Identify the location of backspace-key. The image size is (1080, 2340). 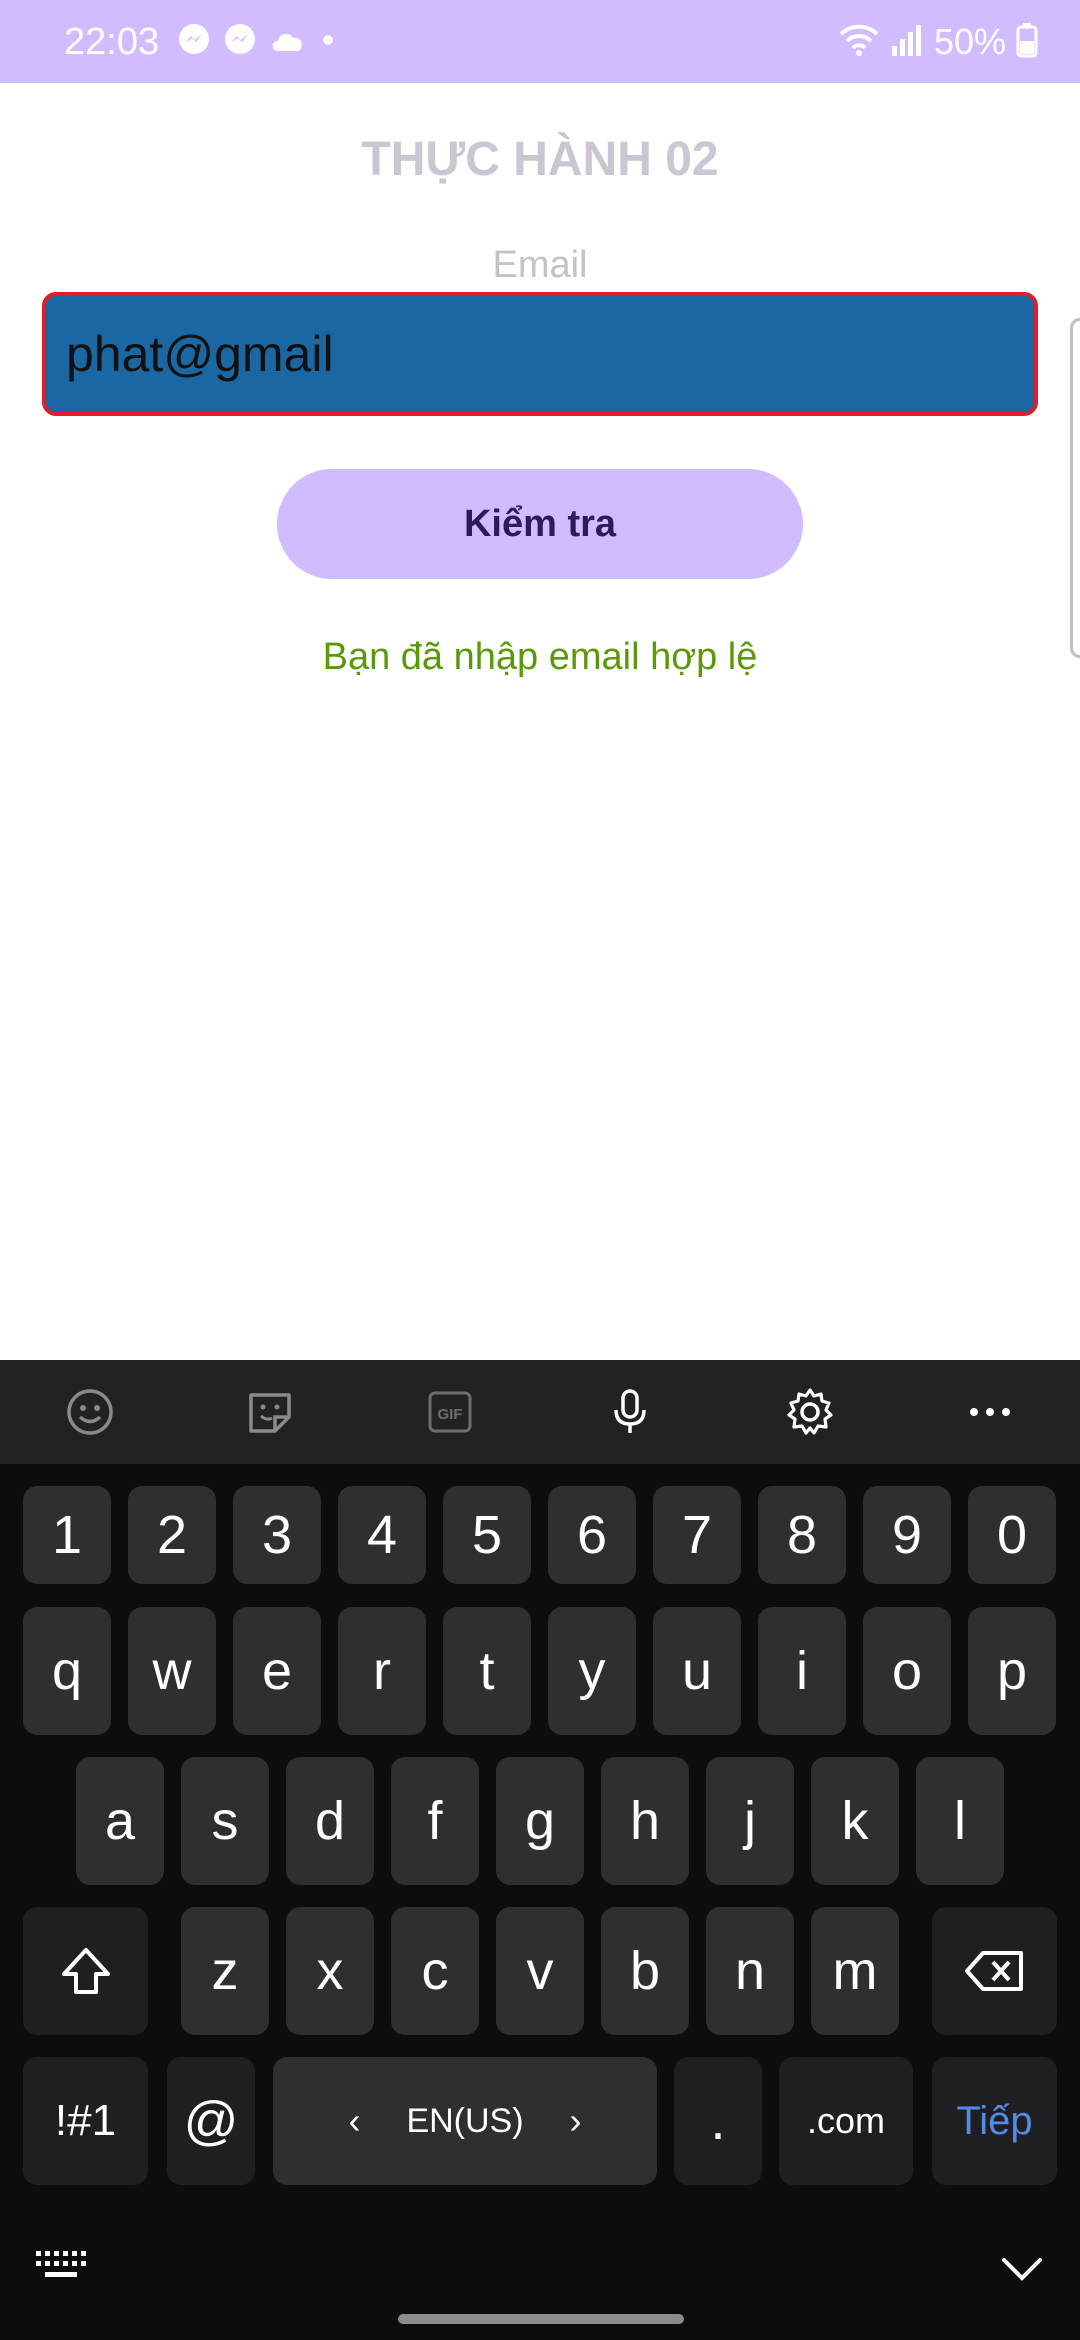
(994, 1971).